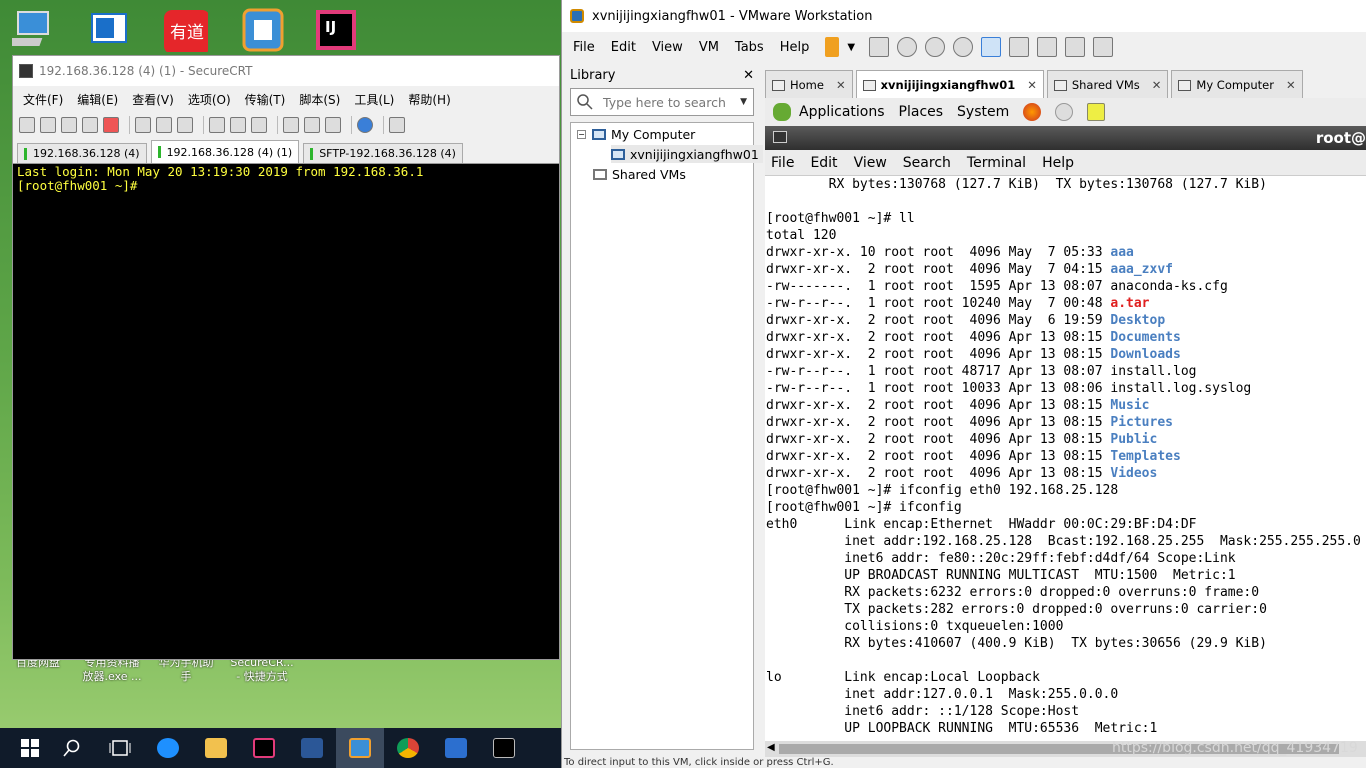  What do you see at coordinates (1032, 112) in the screenshot?
I see `firefox-icon` at bounding box center [1032, 112].